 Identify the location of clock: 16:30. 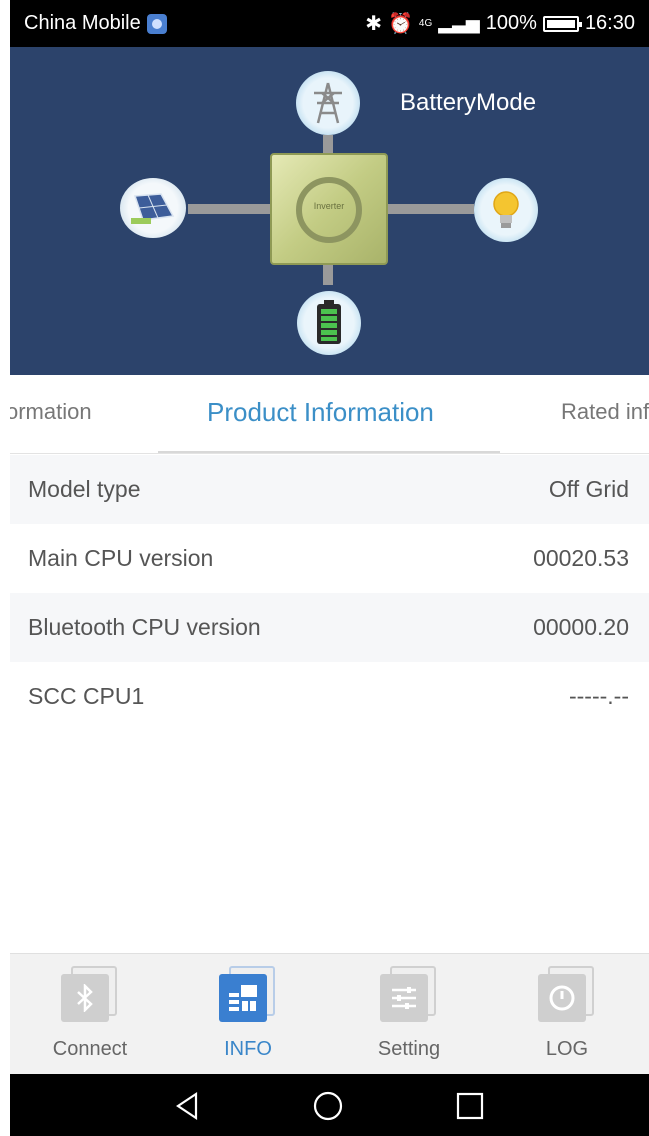
(609, 23).